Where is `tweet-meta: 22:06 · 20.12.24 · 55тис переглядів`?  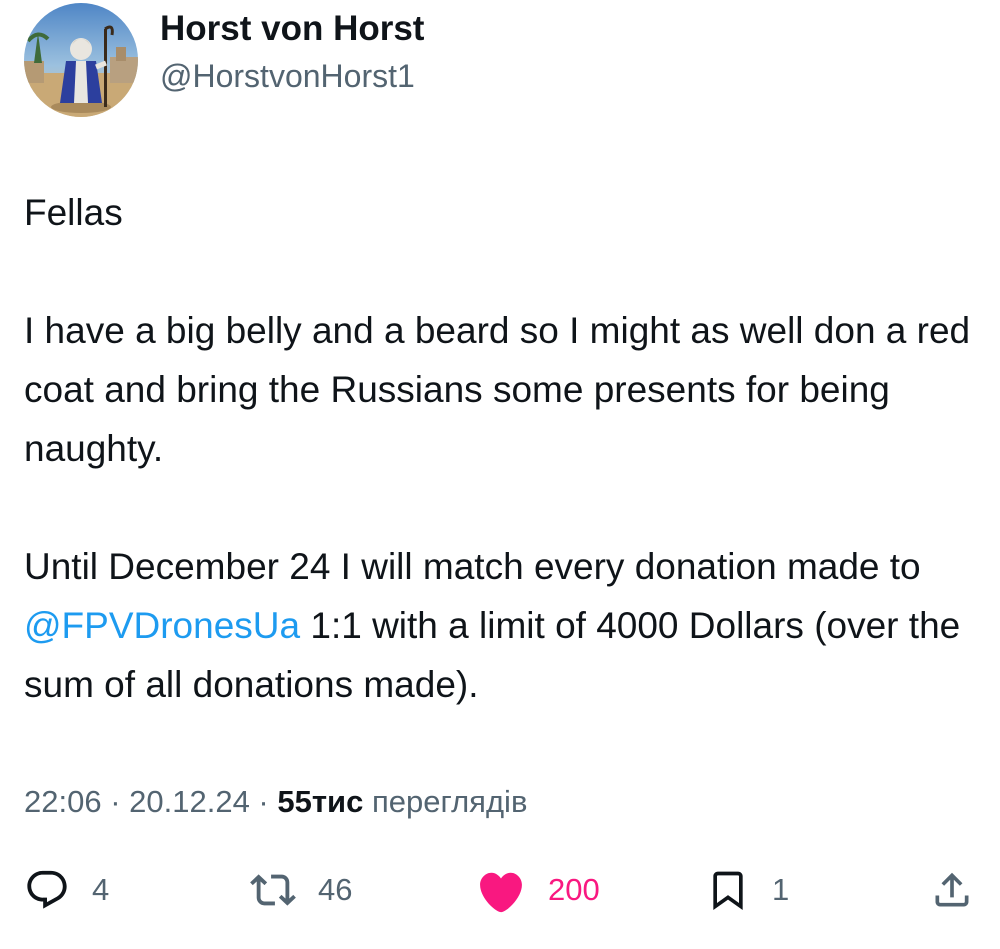
tweet-meta: 22:06 · 20.12.24 · 55тис переглядів is located at coordinates (275, 802).